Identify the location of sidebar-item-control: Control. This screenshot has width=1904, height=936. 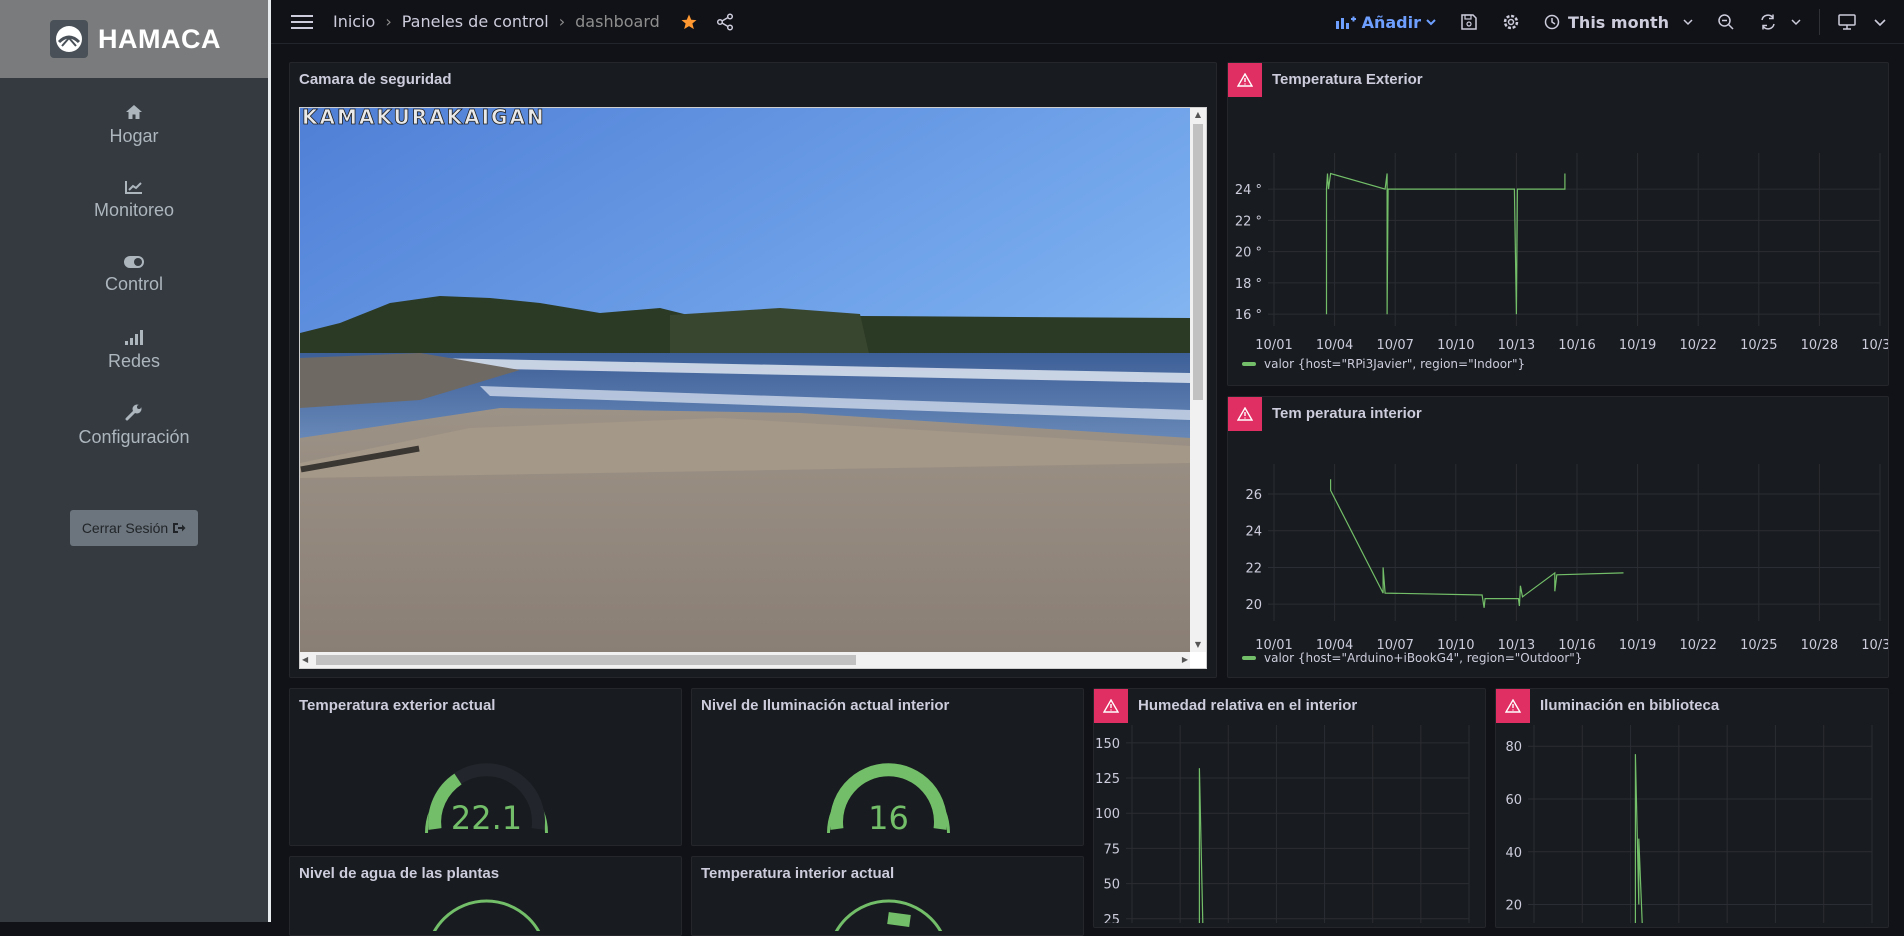
(134, 275).